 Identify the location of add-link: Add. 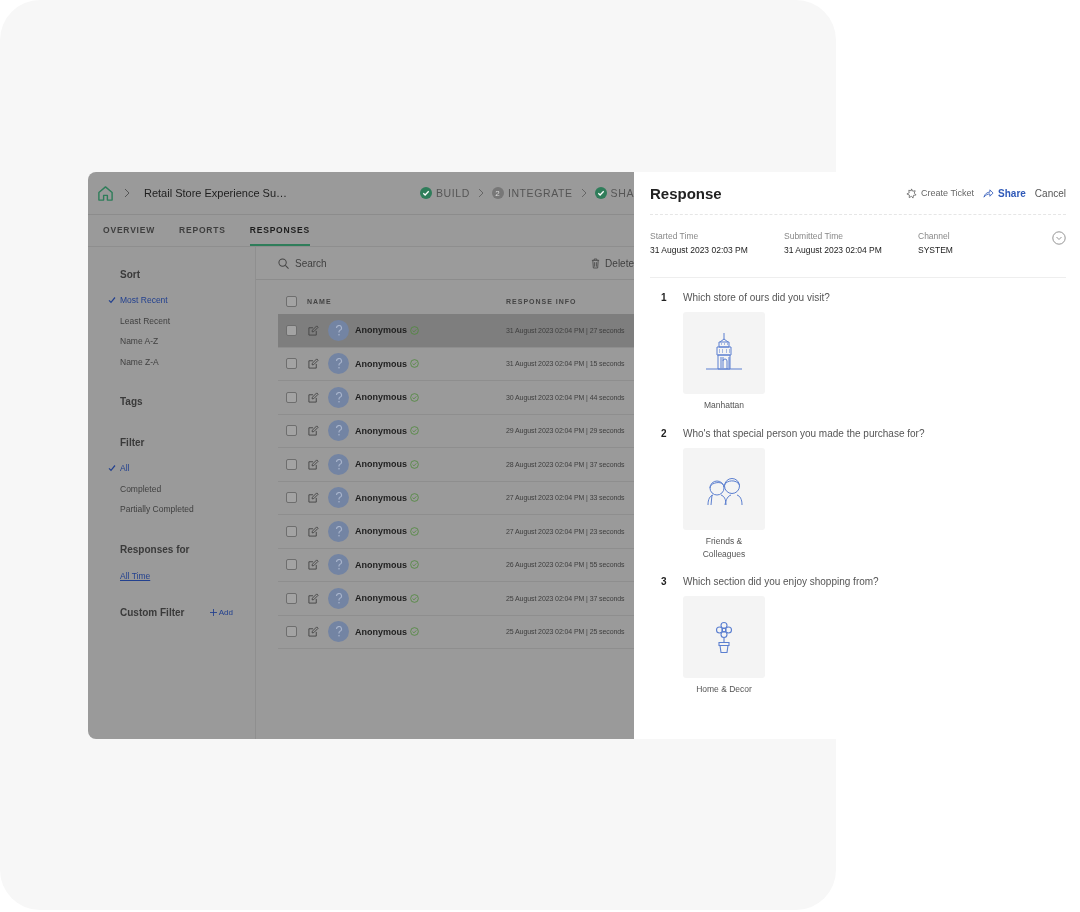
(221, 612).